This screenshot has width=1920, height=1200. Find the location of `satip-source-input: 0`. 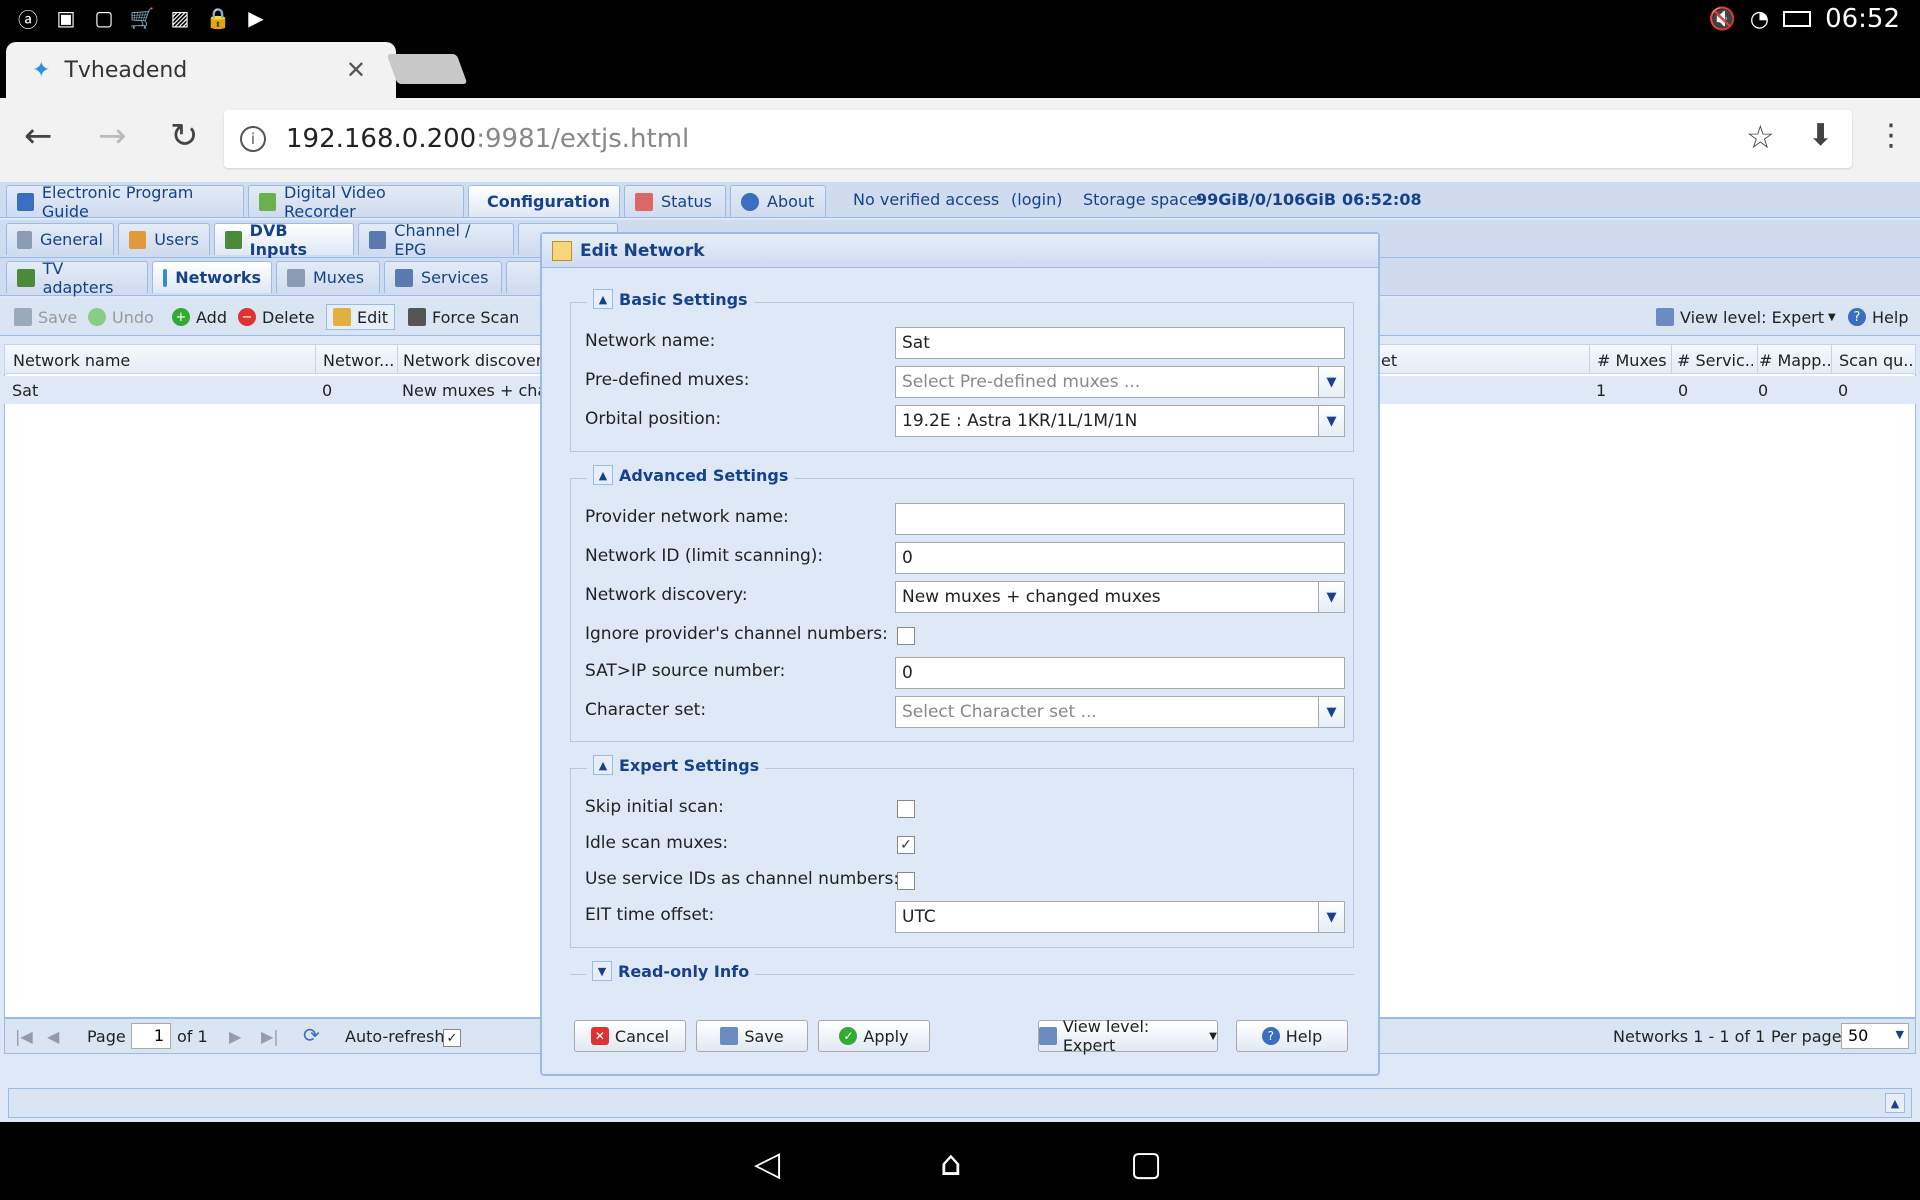

satip-source-input: 0 is located at coordinates (1120, 673).